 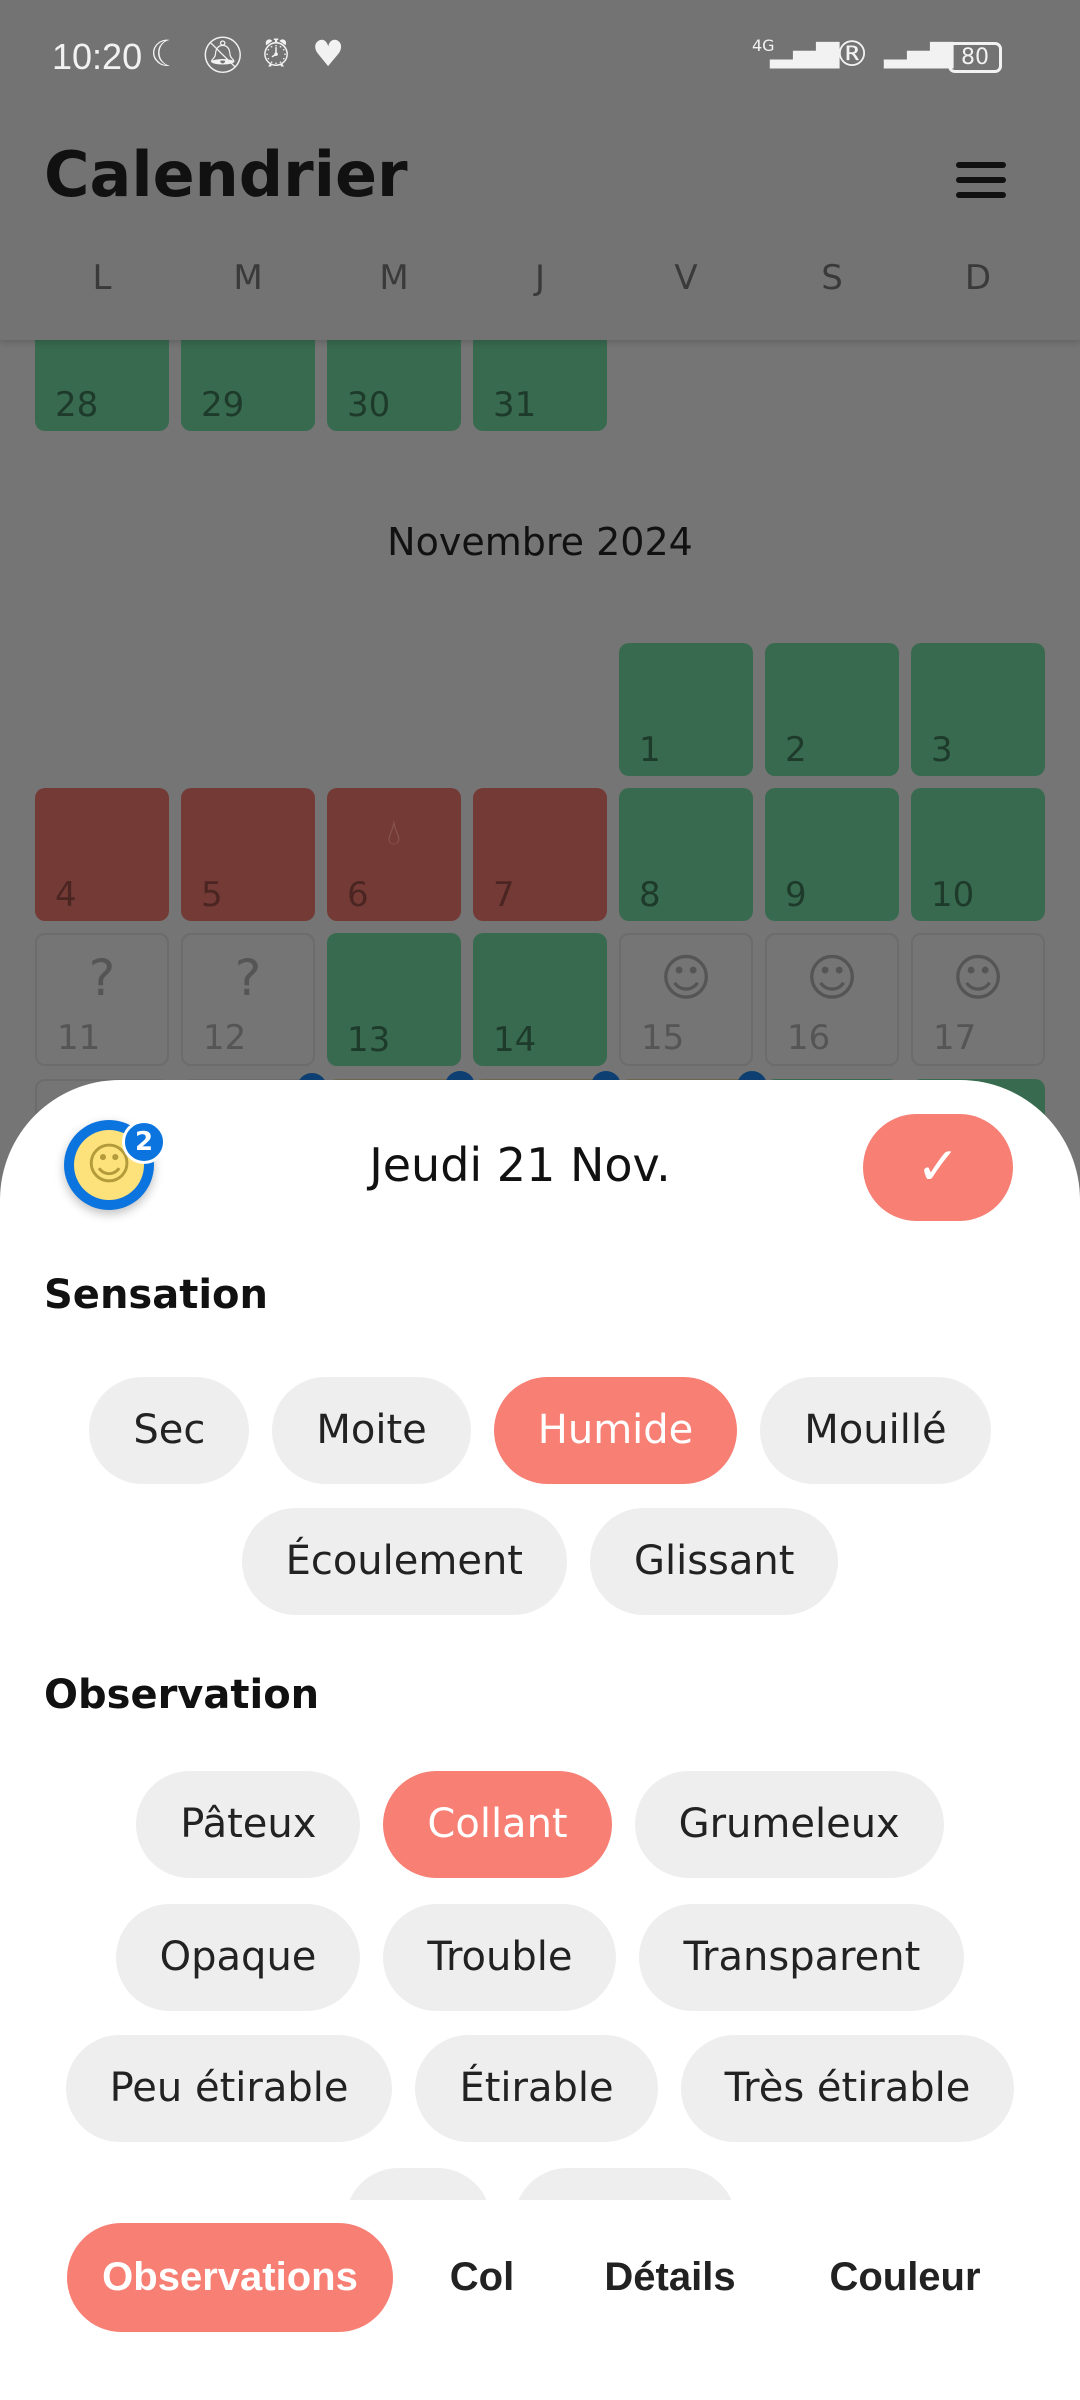 What do you see at coordinates (394, 854) in the screenshot?
I see `calendar-day: 💧︎ 6` at bounding box center [394, 854].